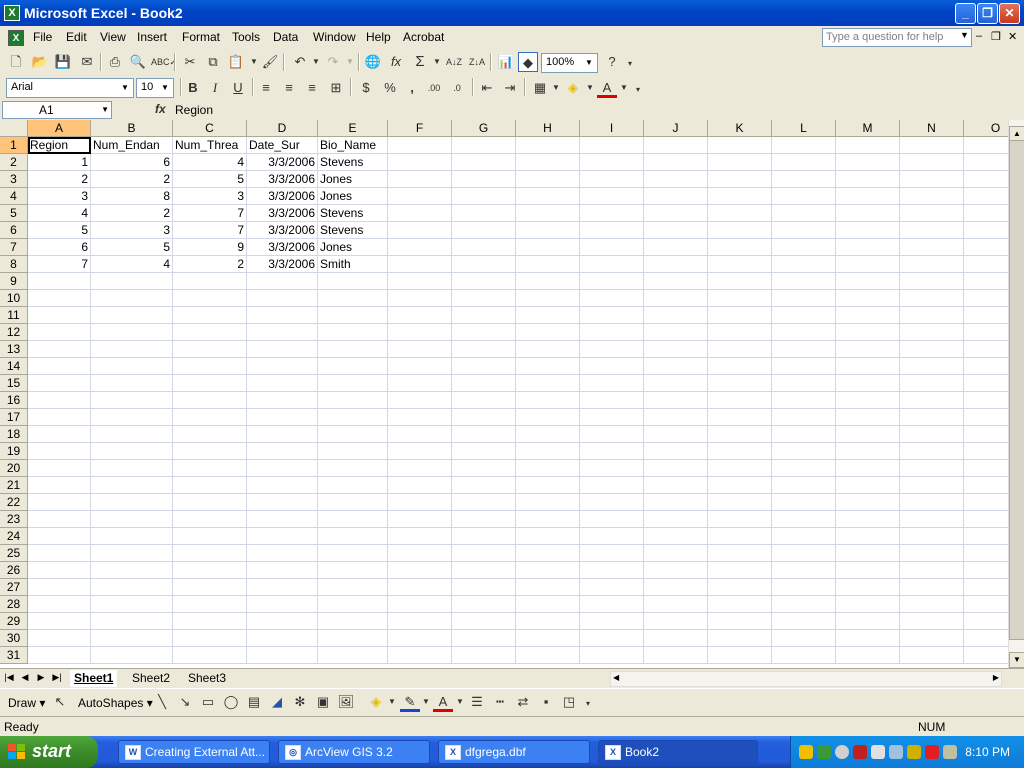 The height and width of the screenshot is (768, 1024). What do you see at coordinates (59, 400) in the screenshot?
I see `cell-a16` at bounding box center [59, 400].